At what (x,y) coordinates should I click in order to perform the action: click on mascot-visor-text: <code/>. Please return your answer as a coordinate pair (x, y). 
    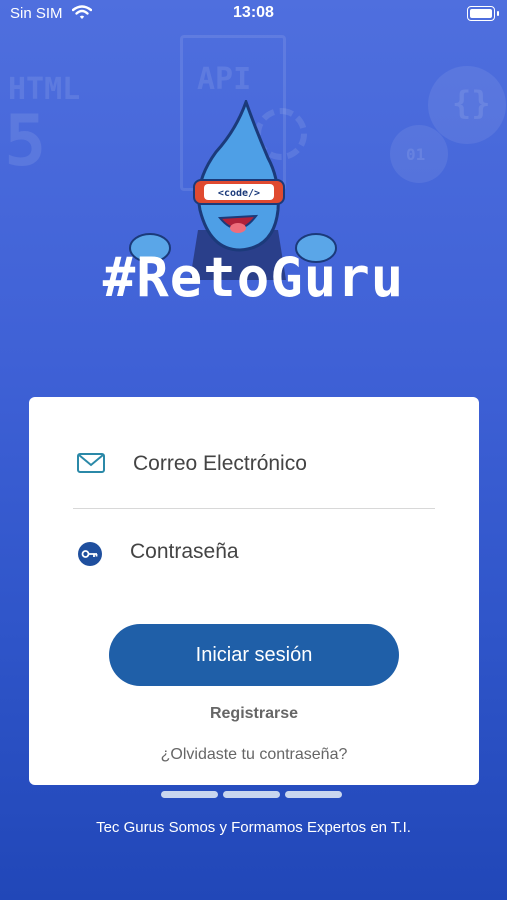
    Looking at the image, I should click on (239, 193).